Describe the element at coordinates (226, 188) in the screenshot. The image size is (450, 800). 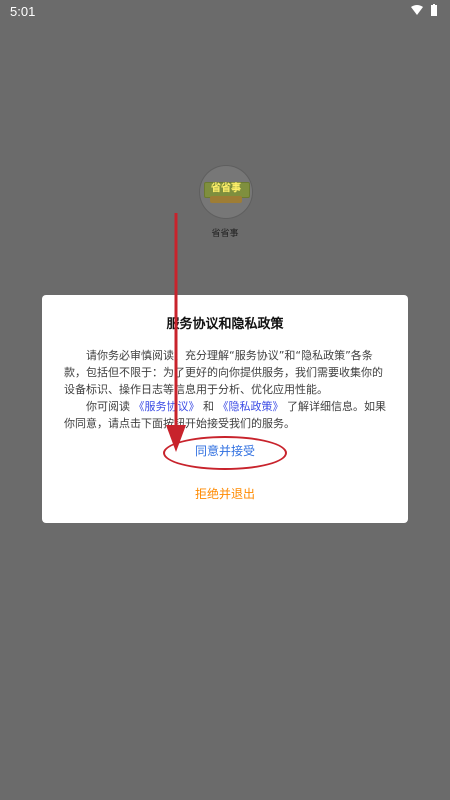
I see `logo-text: 省省事` at that location.